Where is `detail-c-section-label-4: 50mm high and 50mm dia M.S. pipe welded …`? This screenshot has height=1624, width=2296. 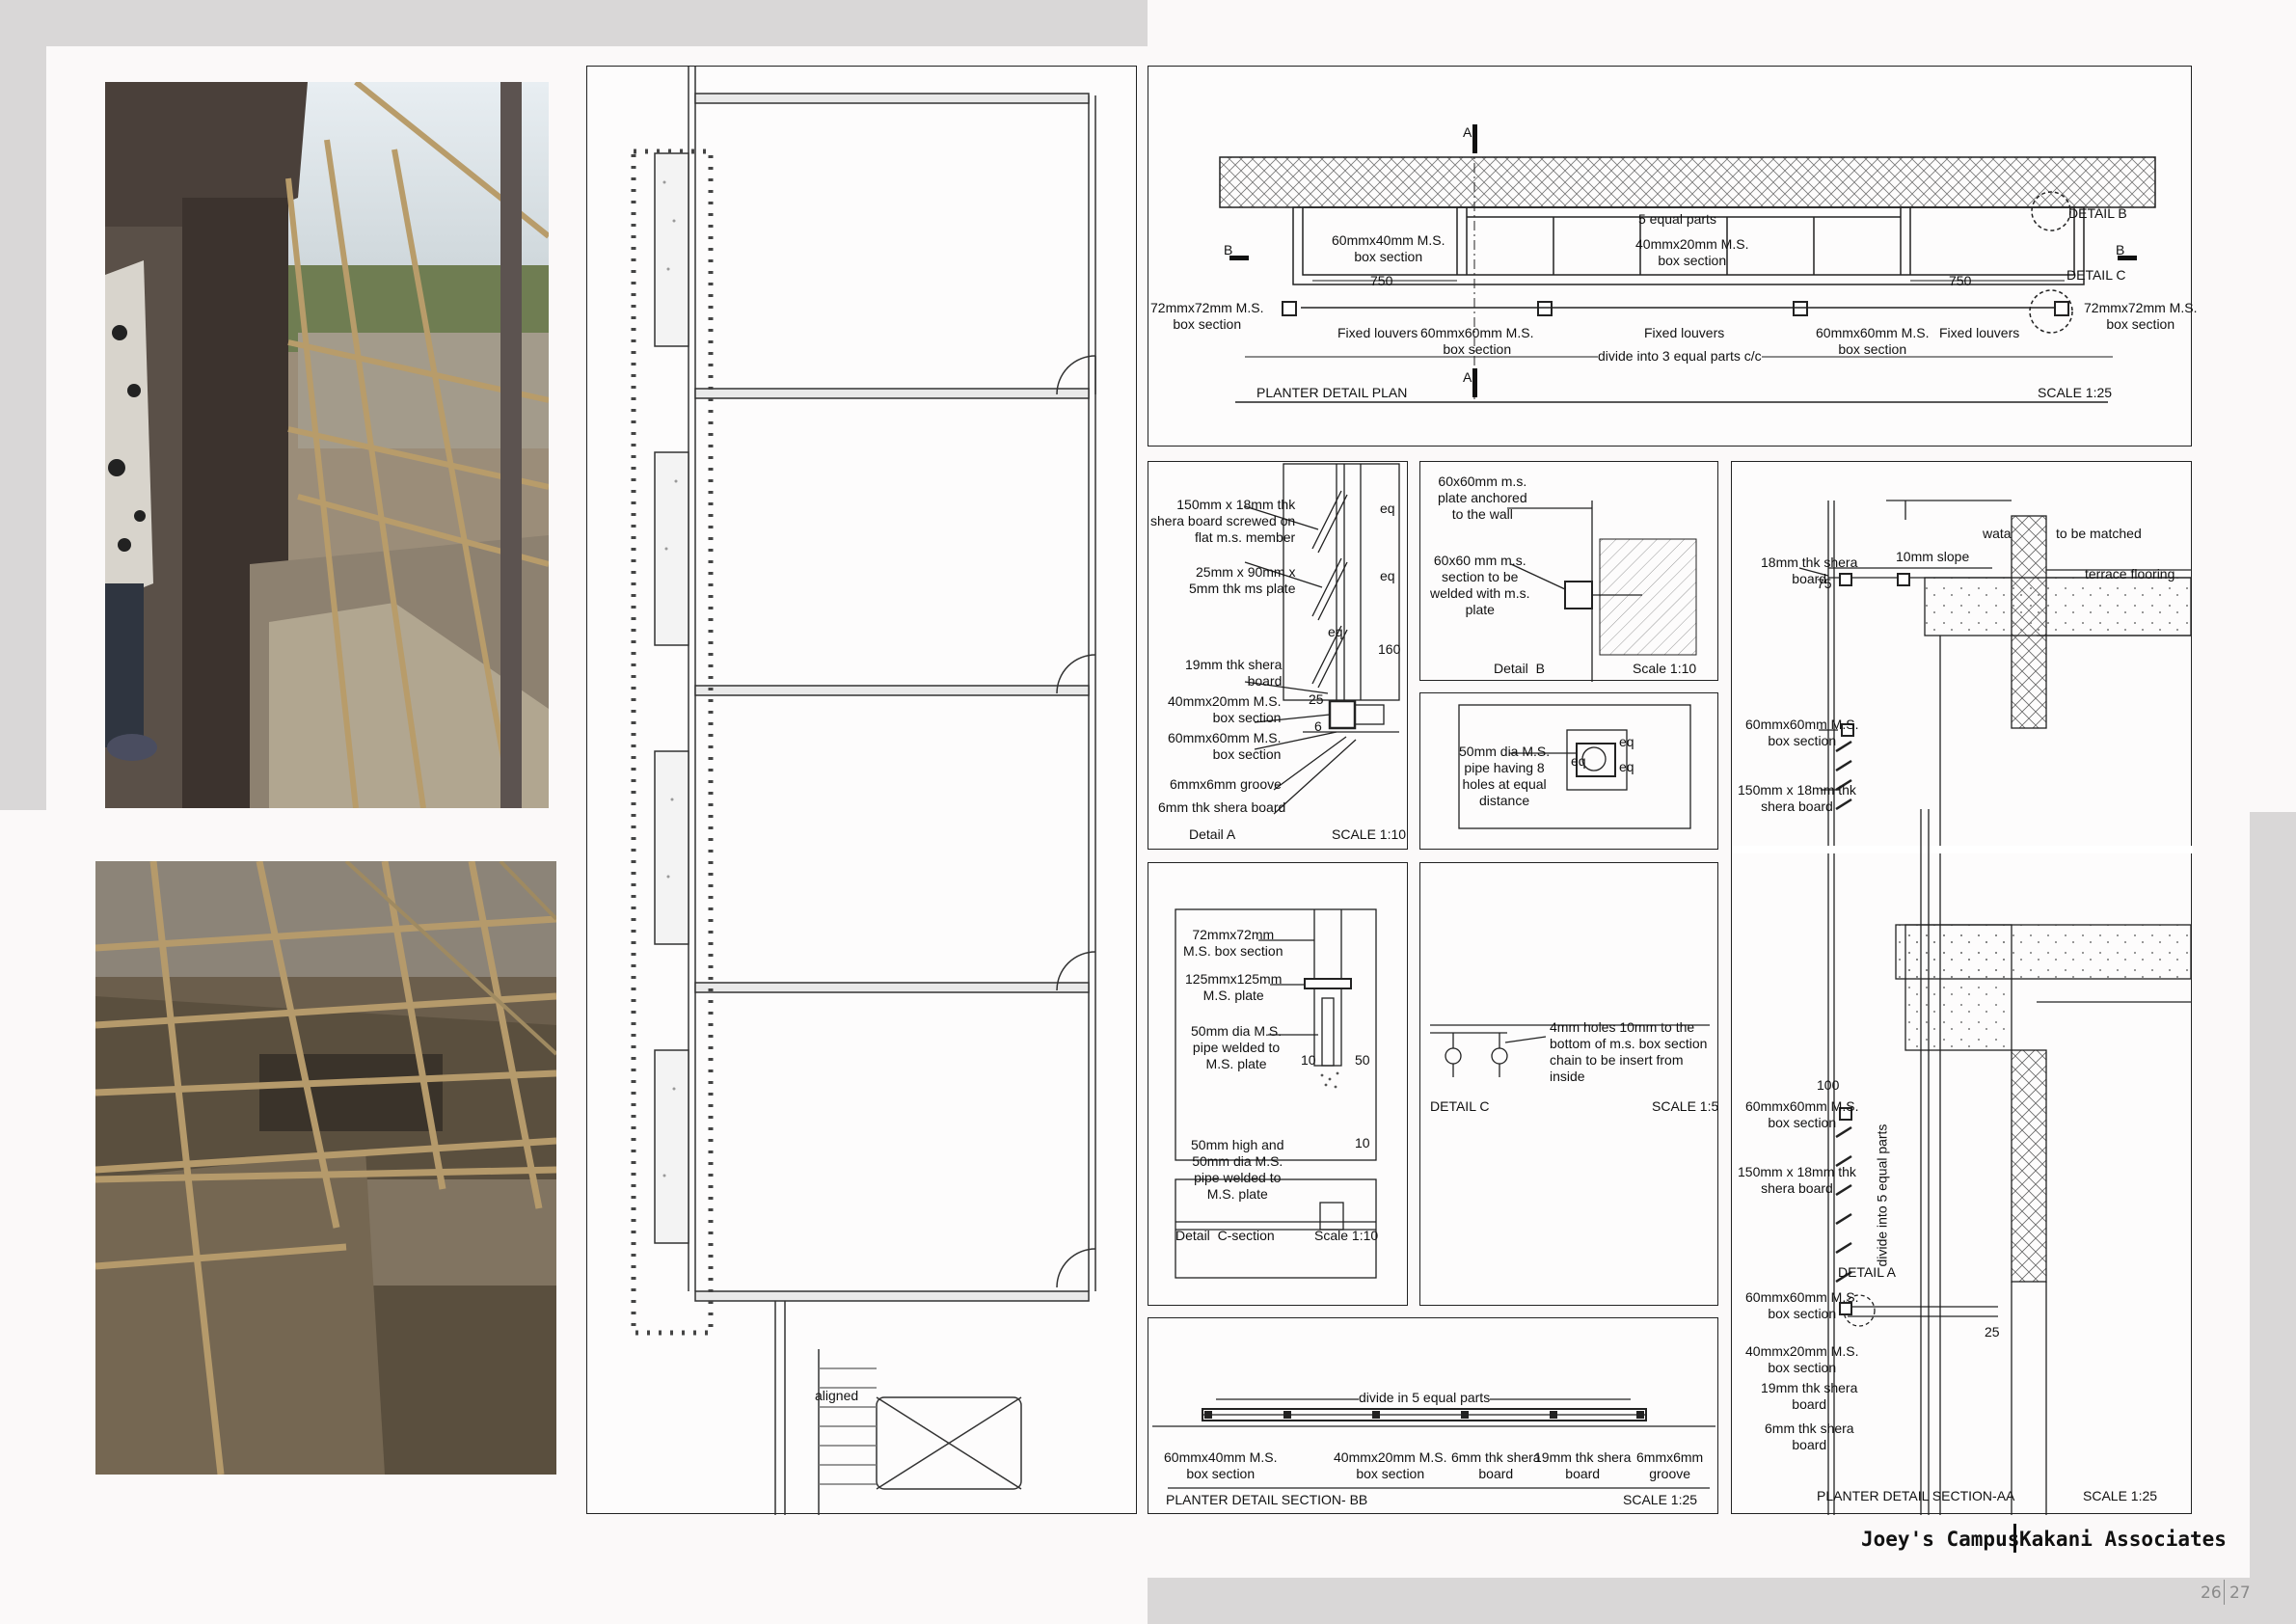 detail-c-section-label-4: 50mm high and 50mm dia M.S. pipe welded … is located at coordinates (1237, 1169).